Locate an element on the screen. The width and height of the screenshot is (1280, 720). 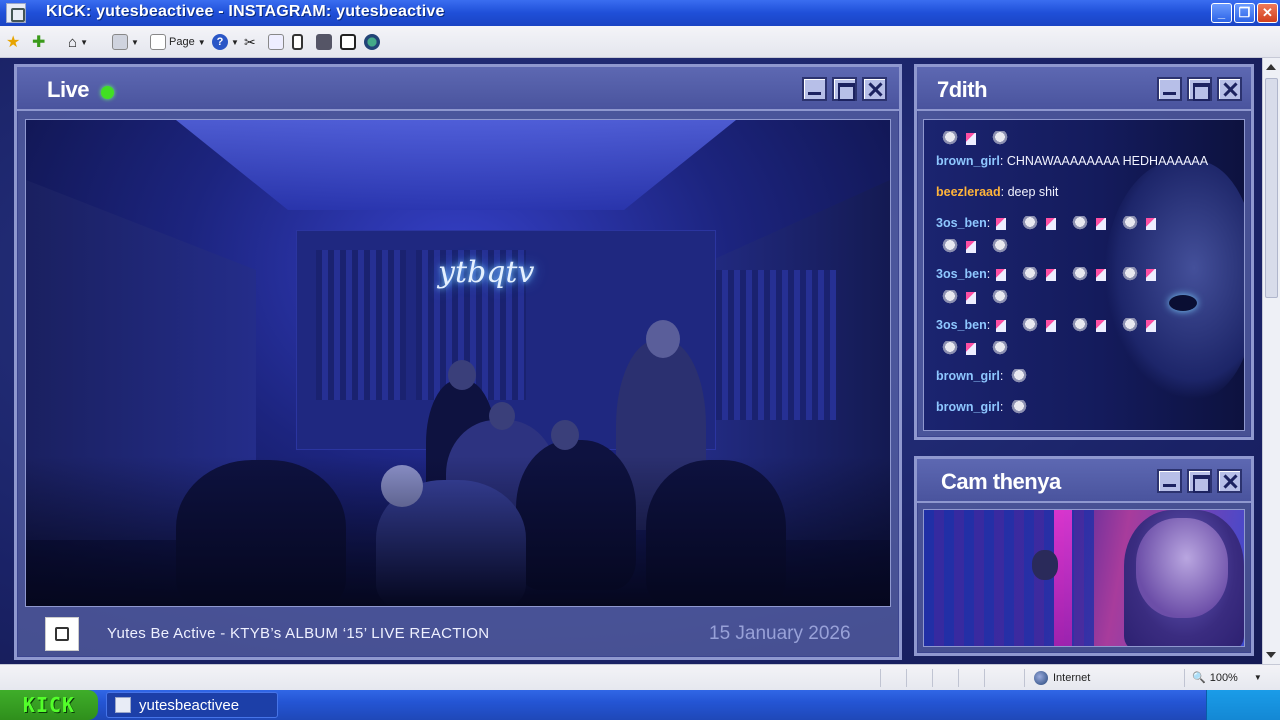
cam-neon-light is located at coordinates (1063, 578).